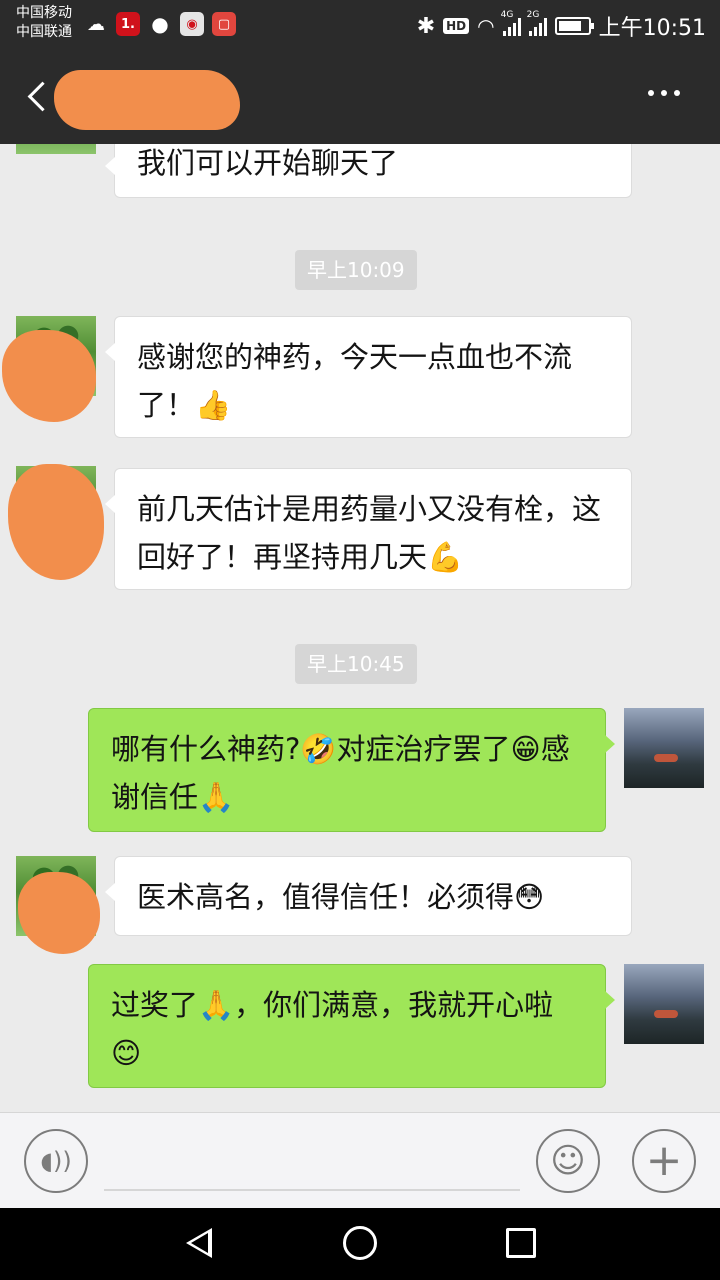 This screenshot has width=720, height=1280. I want to click on message-bubble-incoming: 感谢您的神药，今天一点血也不流了！👍, so click(368, 377).